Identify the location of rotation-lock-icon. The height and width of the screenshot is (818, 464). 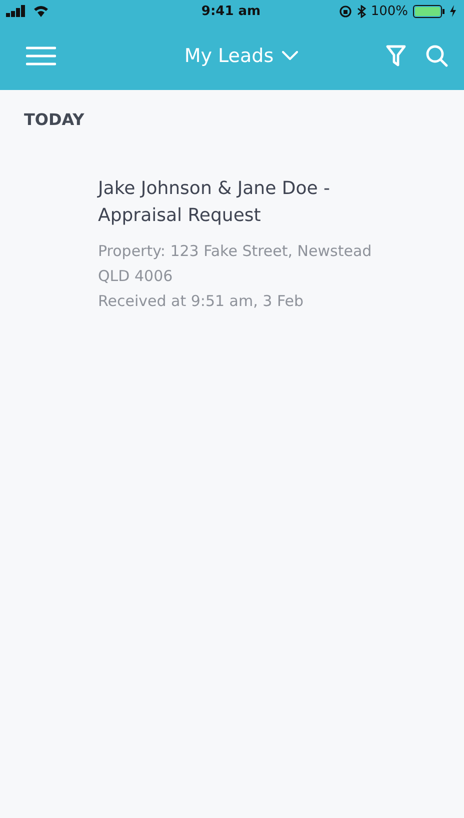
(345, 11).